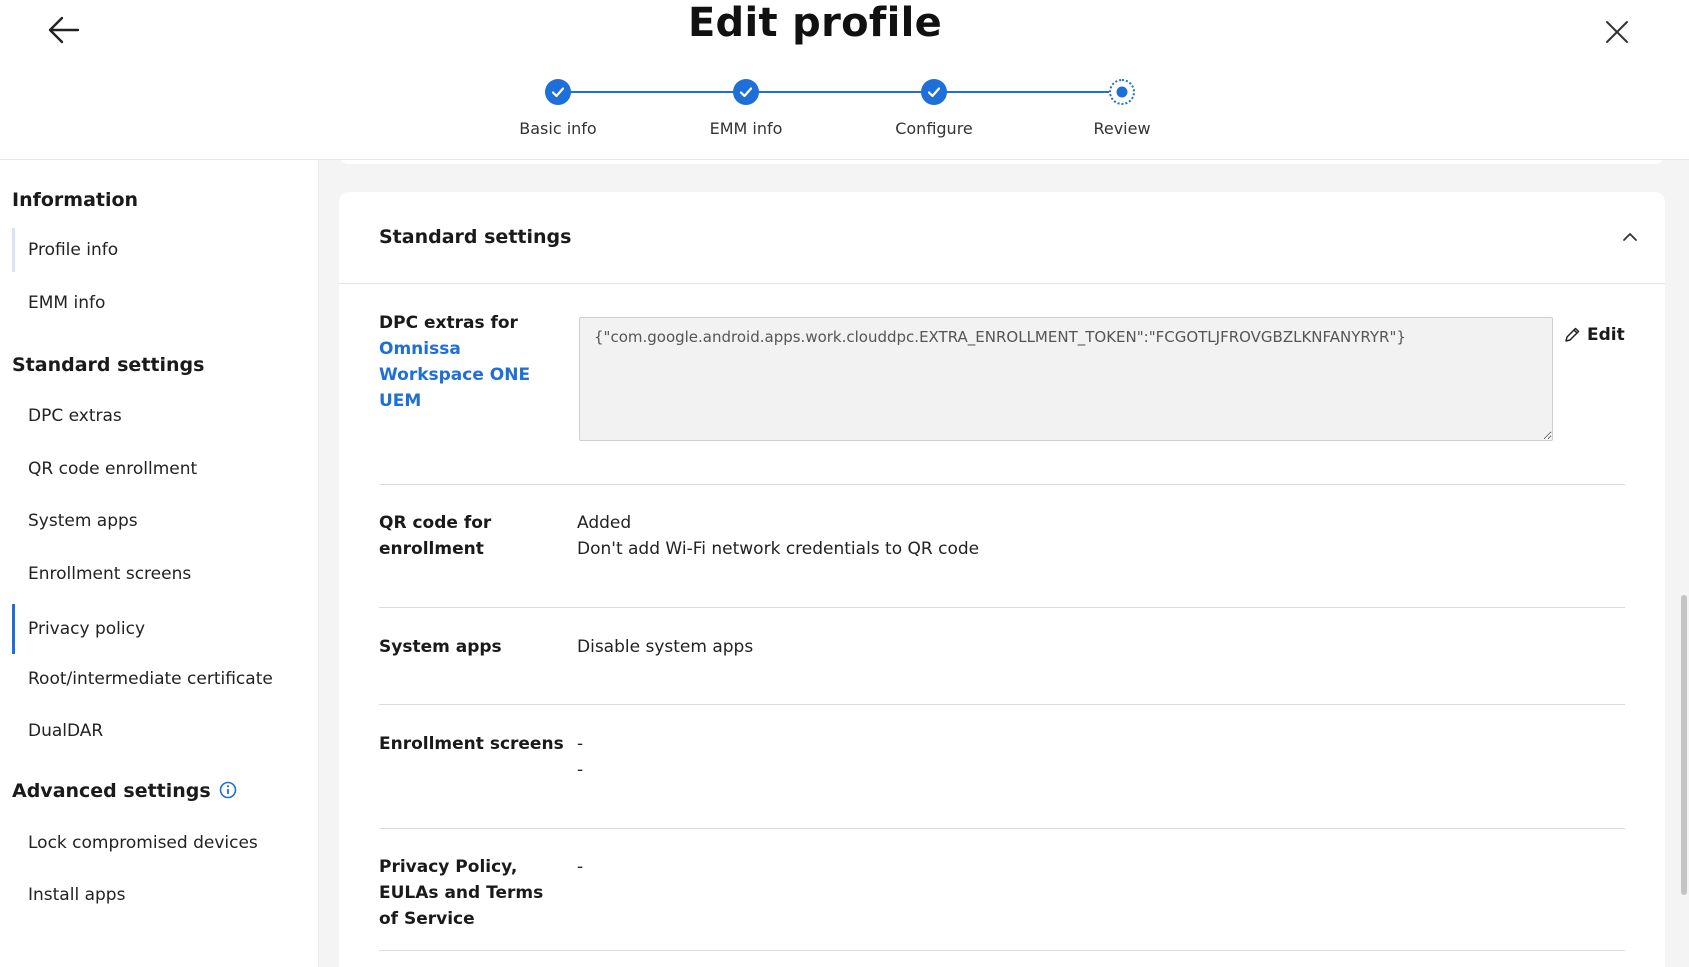 The height and width of the screenshot is (967, 1689). Describe the element at coordinates (1684, 745) in the screenshot. I see `scrollbar` at that location.